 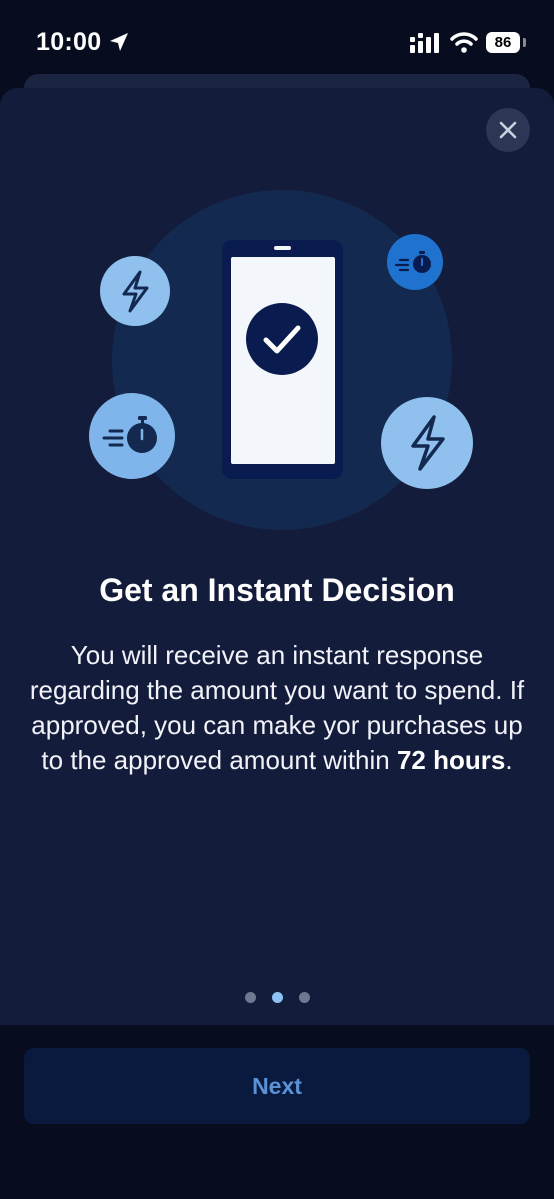 I want to click on close-icon, so click(x=508, y=130).